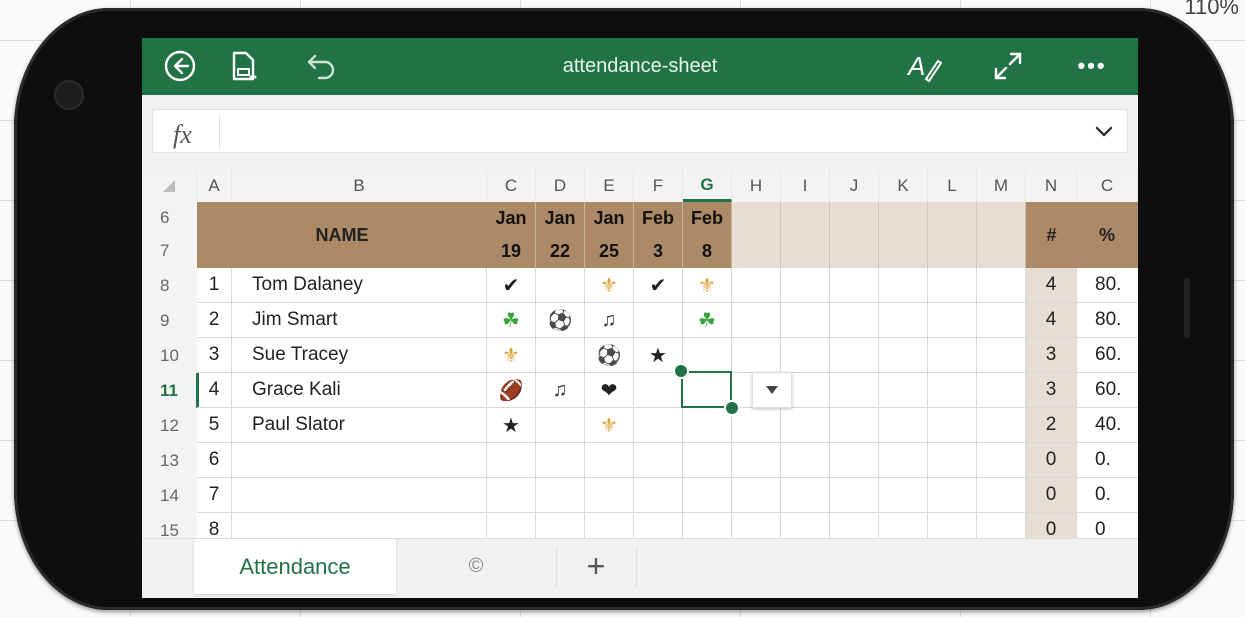 The height and width of the screenshot is (617, 1245). What do you see at coordinates (1107, 285) in the screenshot?
I see `percent-cell: 80.` at bounding box center [1107, 285].